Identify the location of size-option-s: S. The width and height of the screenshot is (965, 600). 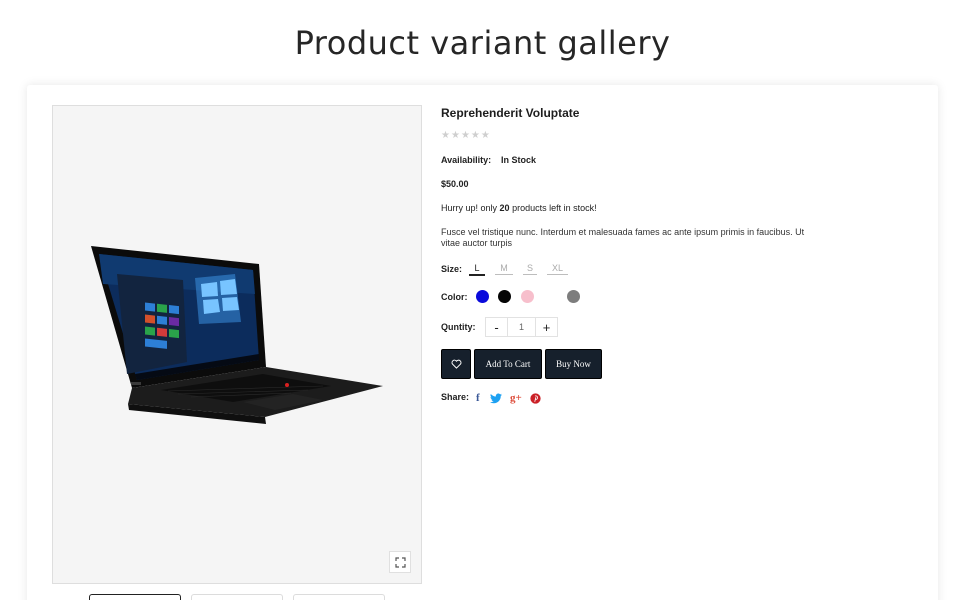
(530, 269).